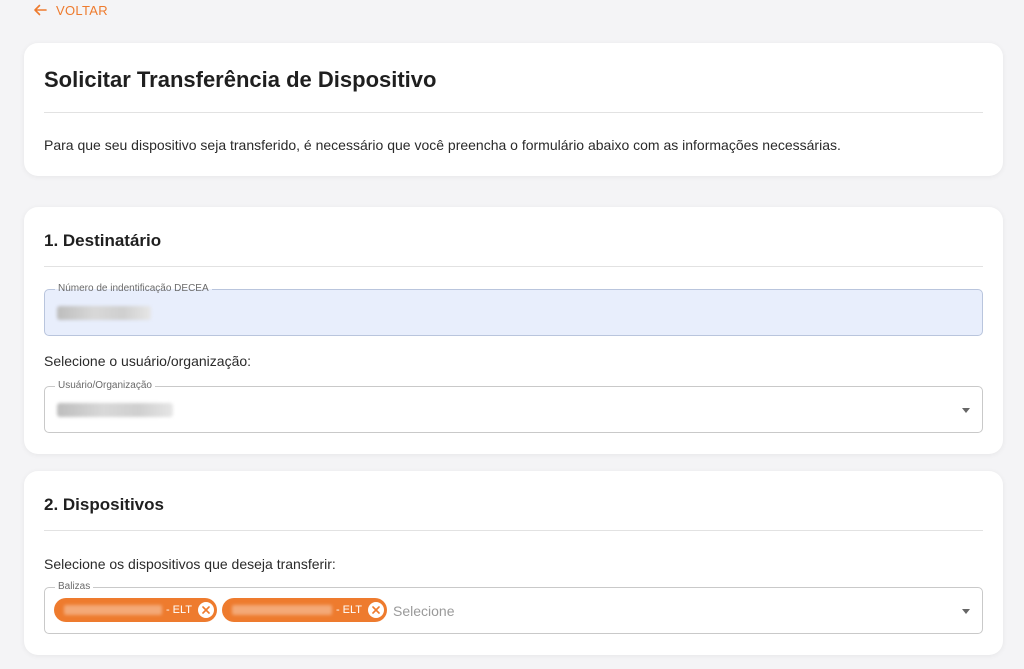 This screenshot has width=1024, height=669. Describe the element at coordinates (513, 266) in the screenshot. I see `destinatario-divider` at that location.